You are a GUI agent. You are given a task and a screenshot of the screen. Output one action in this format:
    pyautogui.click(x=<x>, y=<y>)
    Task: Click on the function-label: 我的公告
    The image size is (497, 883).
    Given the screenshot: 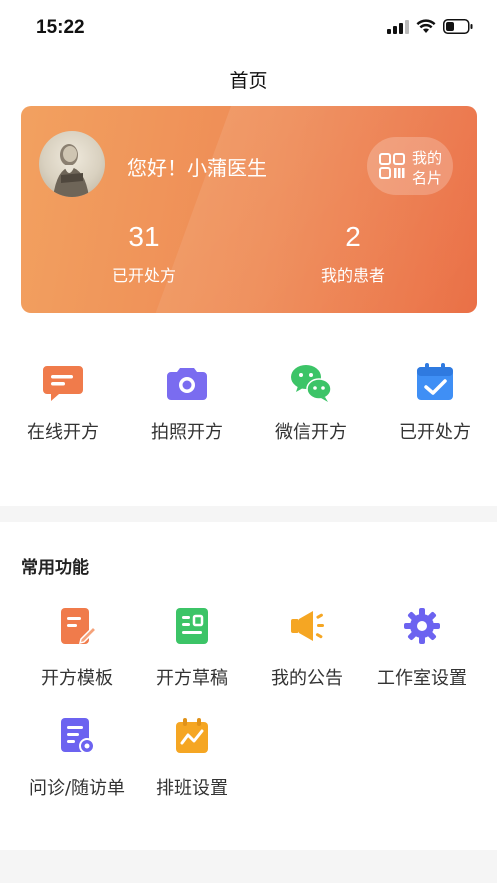 What is the action you would take?
    pyautogui.click(x=307, y=678)
    